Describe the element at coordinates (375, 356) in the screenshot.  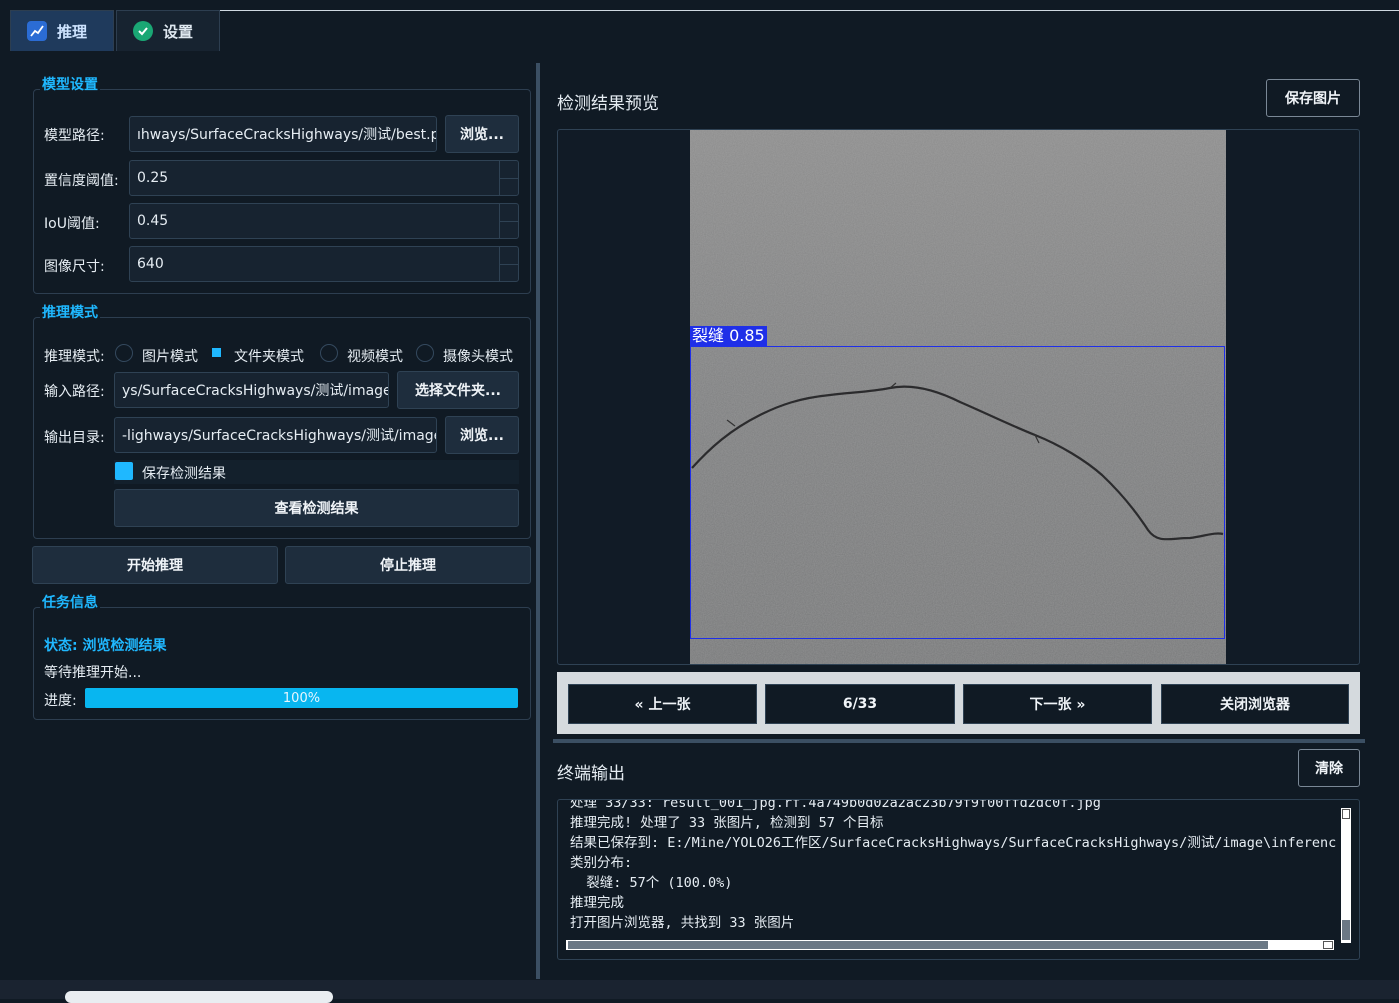
I see `radio-video-mode-label: 视频模式` at that location.